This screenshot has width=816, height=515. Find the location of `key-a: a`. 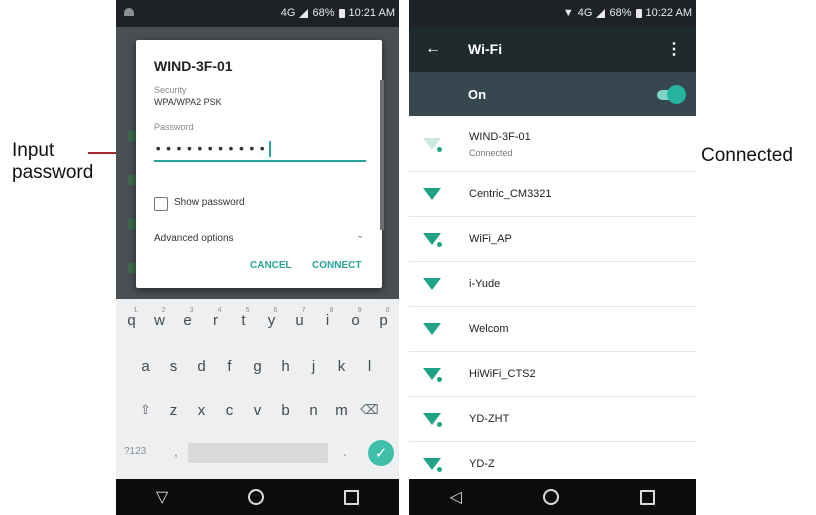

key-a: a is located at coordinates (146, 366).